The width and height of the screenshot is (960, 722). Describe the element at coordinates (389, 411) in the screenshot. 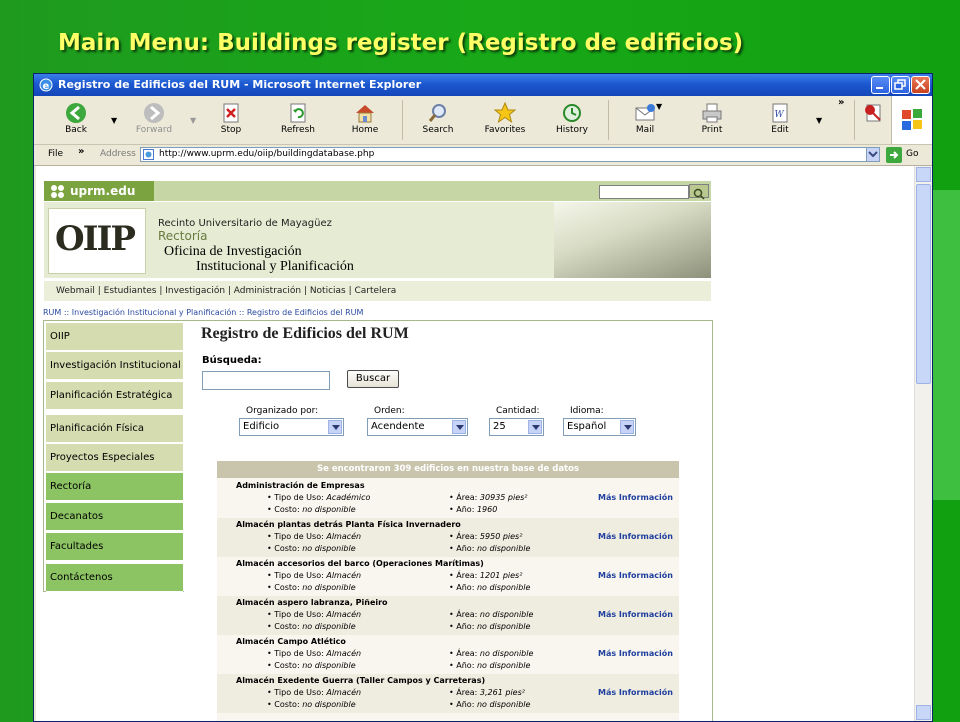

I see `orden-label: Orden:` at that location.